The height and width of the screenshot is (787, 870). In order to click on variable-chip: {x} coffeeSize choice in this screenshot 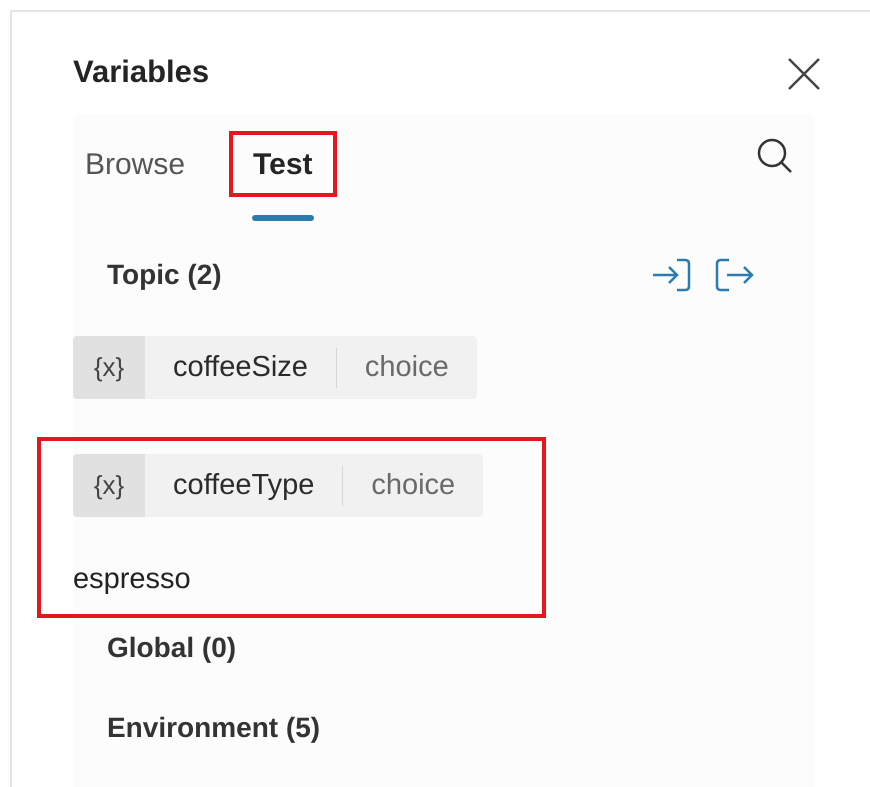, I will do `click(275, 367)`.